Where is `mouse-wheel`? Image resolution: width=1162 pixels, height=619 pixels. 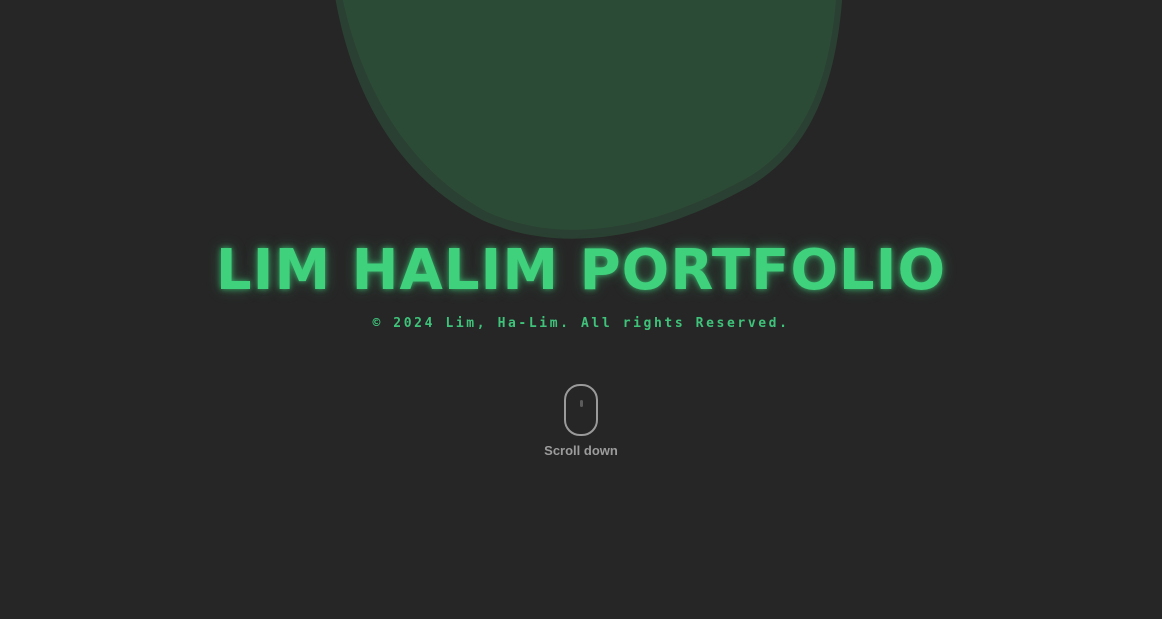 mouse-wheel is located at coordinates (581, 403).